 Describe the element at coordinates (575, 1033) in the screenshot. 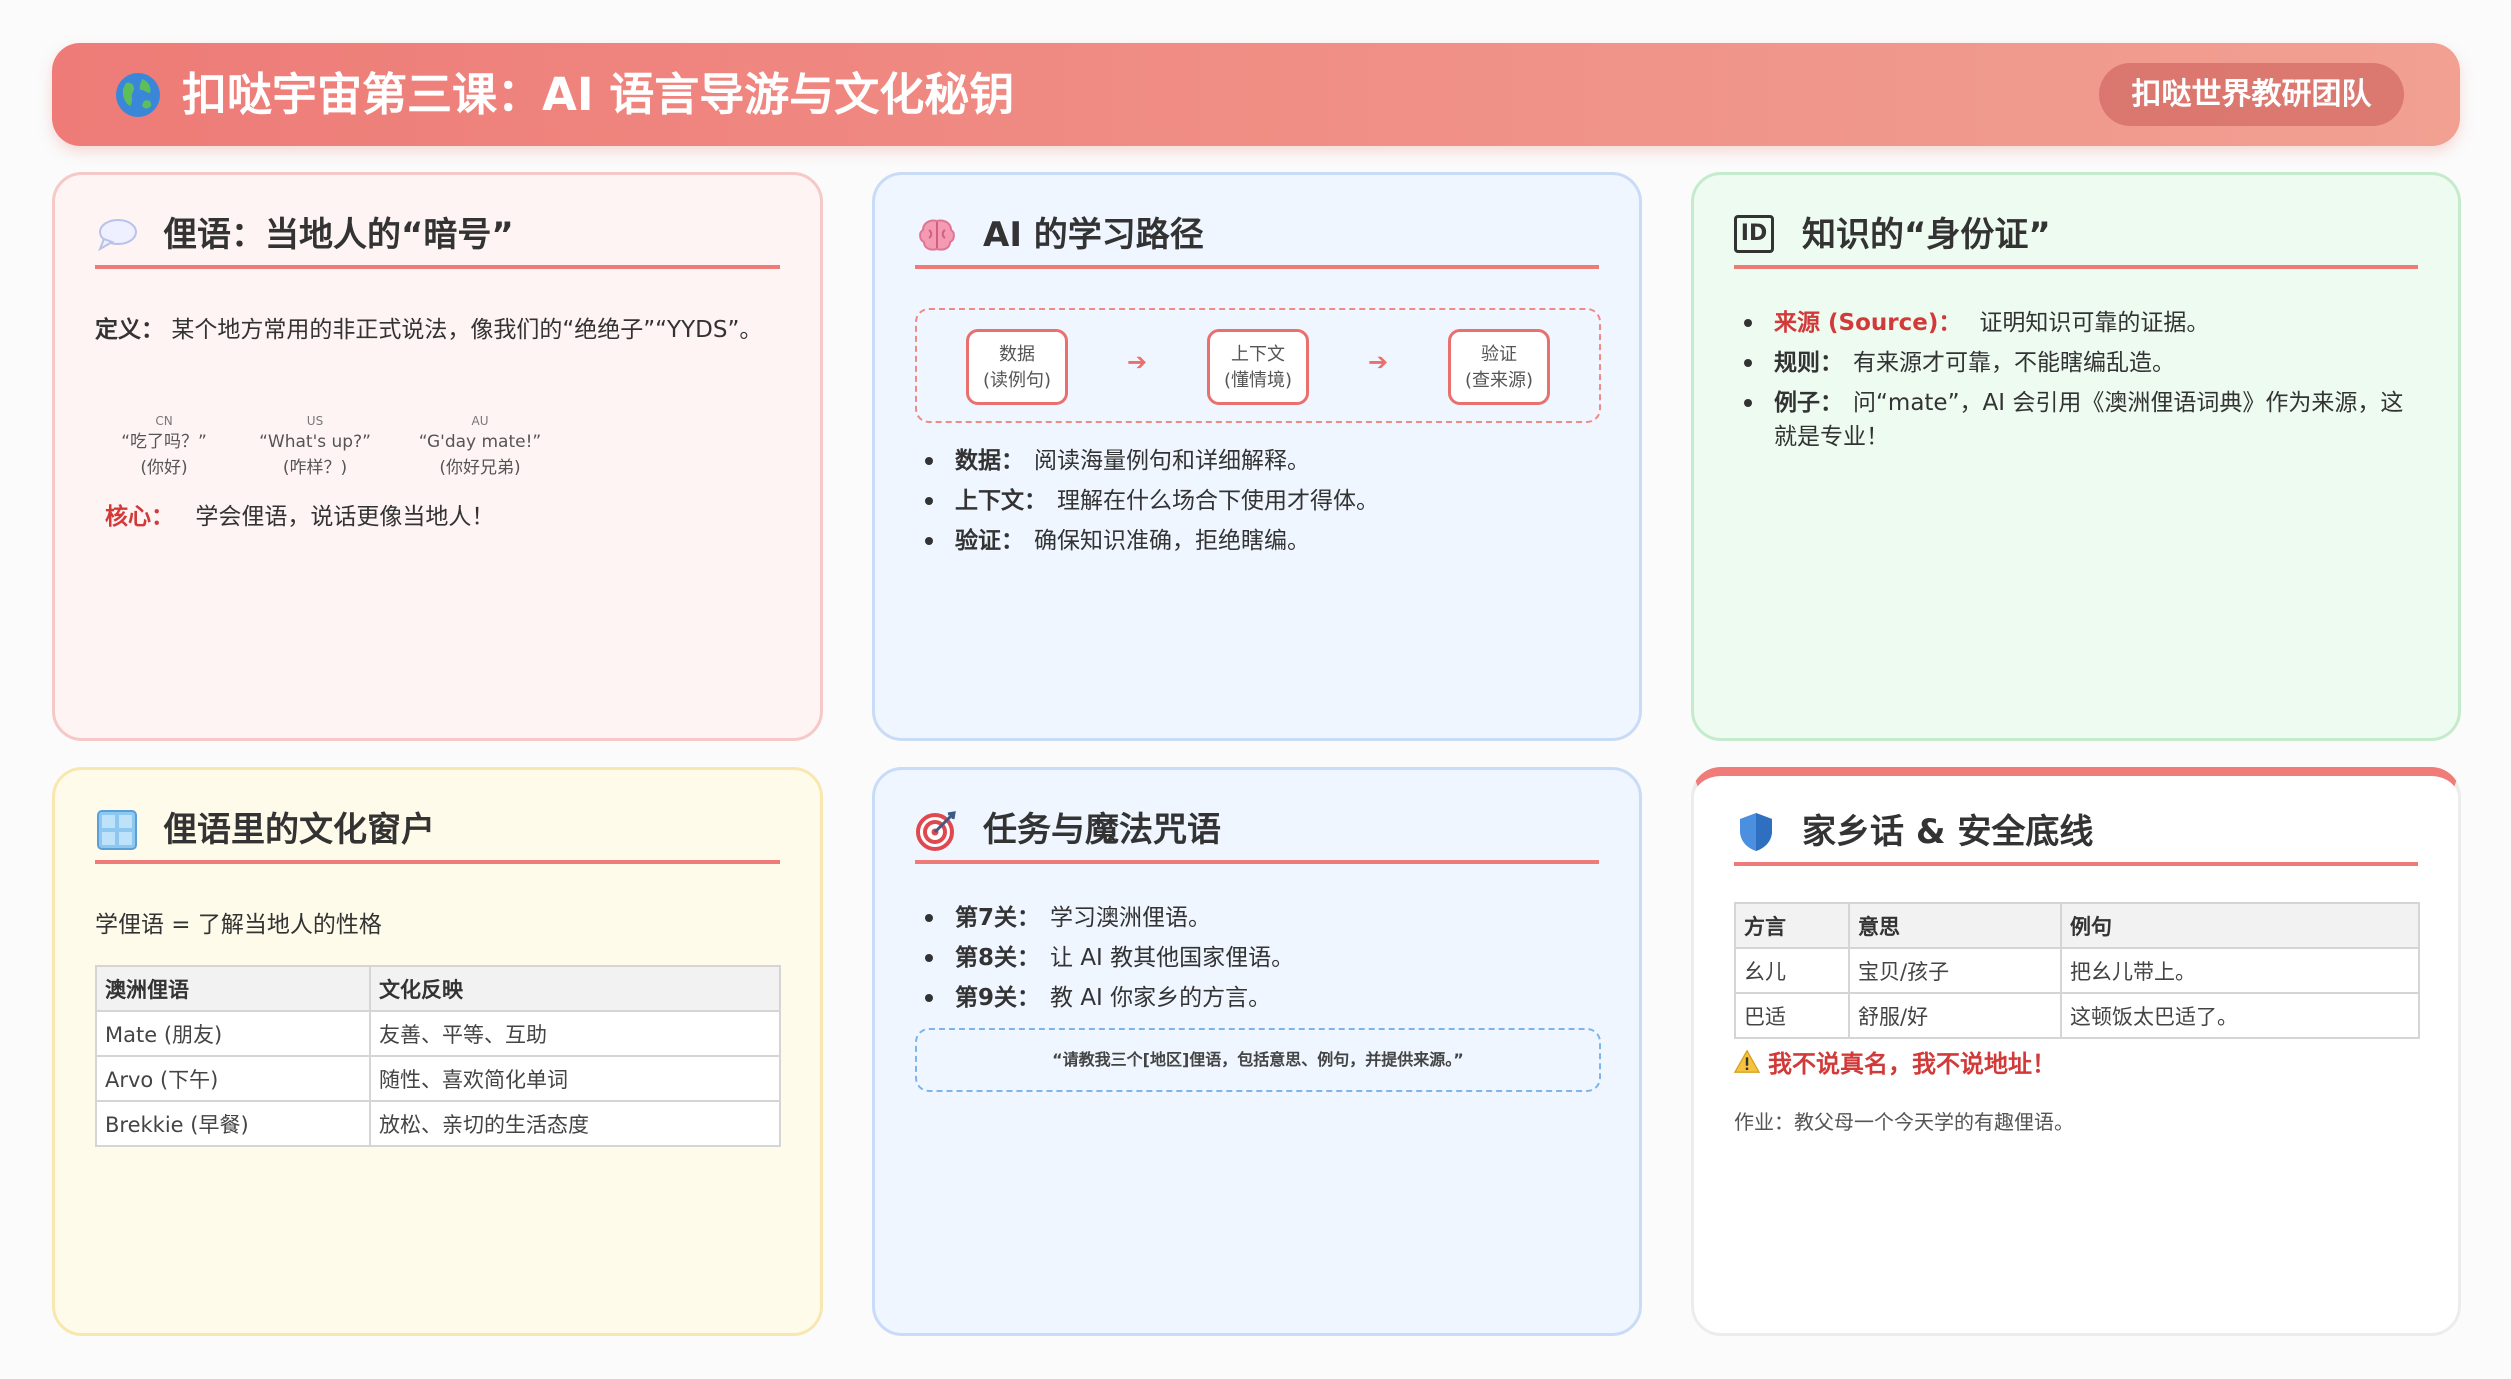

I see `table-cell: 友善、平等、互助` at that location.